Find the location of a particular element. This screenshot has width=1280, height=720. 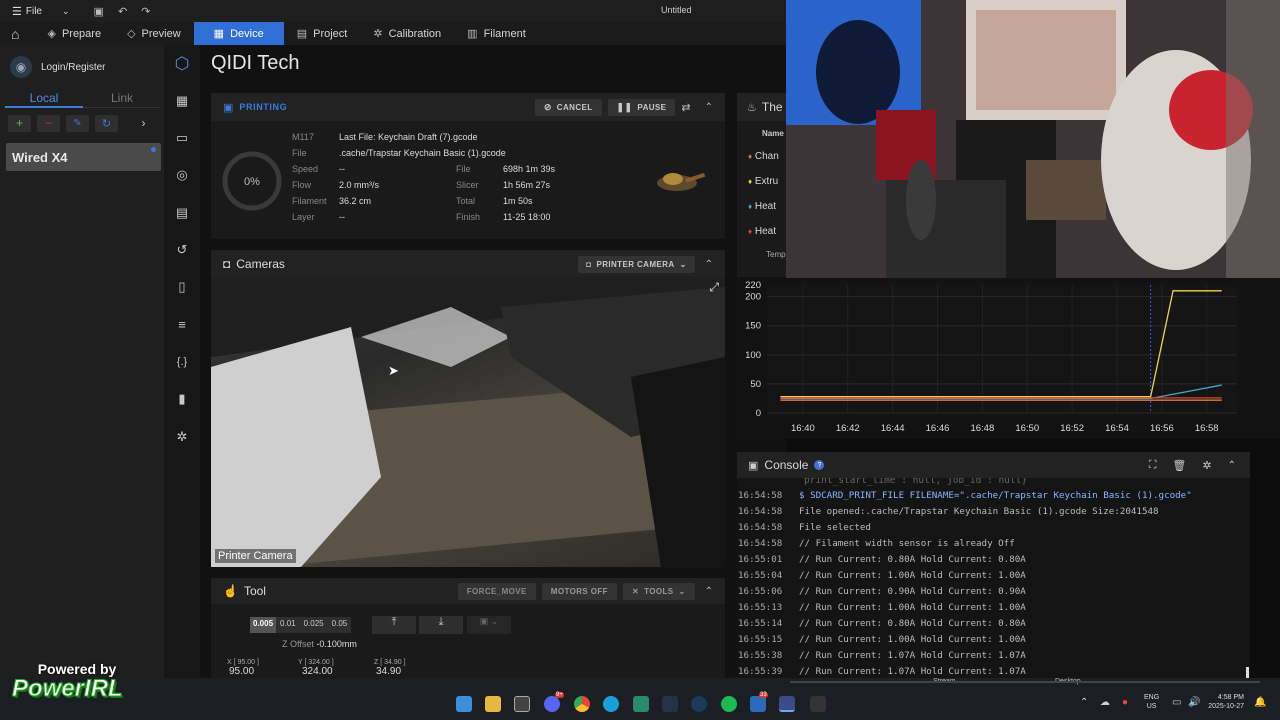

notifications-icon: 🔔 is located at coordinates (1260, 702).